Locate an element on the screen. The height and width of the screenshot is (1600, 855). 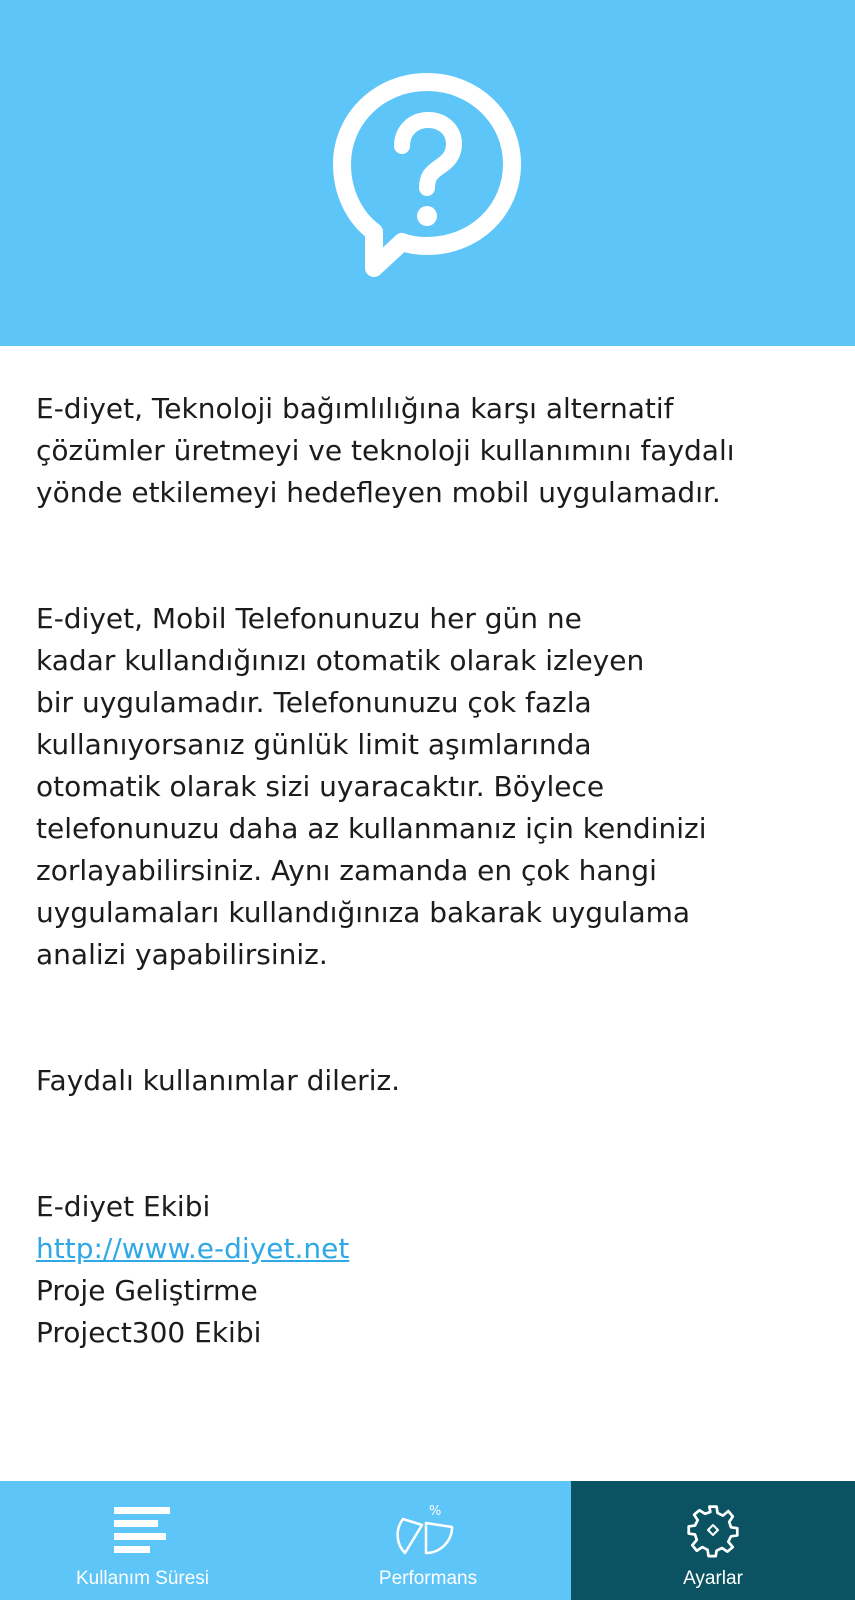
nav-usage-time: Kullanım Süresi is located at coordinates (142, 1540).